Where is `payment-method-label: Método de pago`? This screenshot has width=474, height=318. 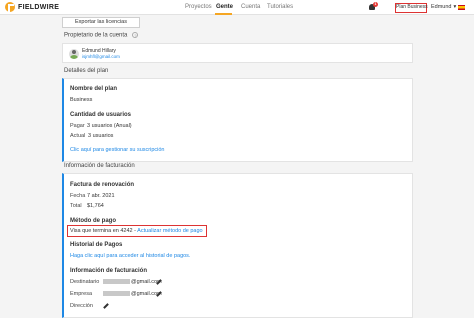
payment-method-label: Método de pago is located at coordinates (93, 221).